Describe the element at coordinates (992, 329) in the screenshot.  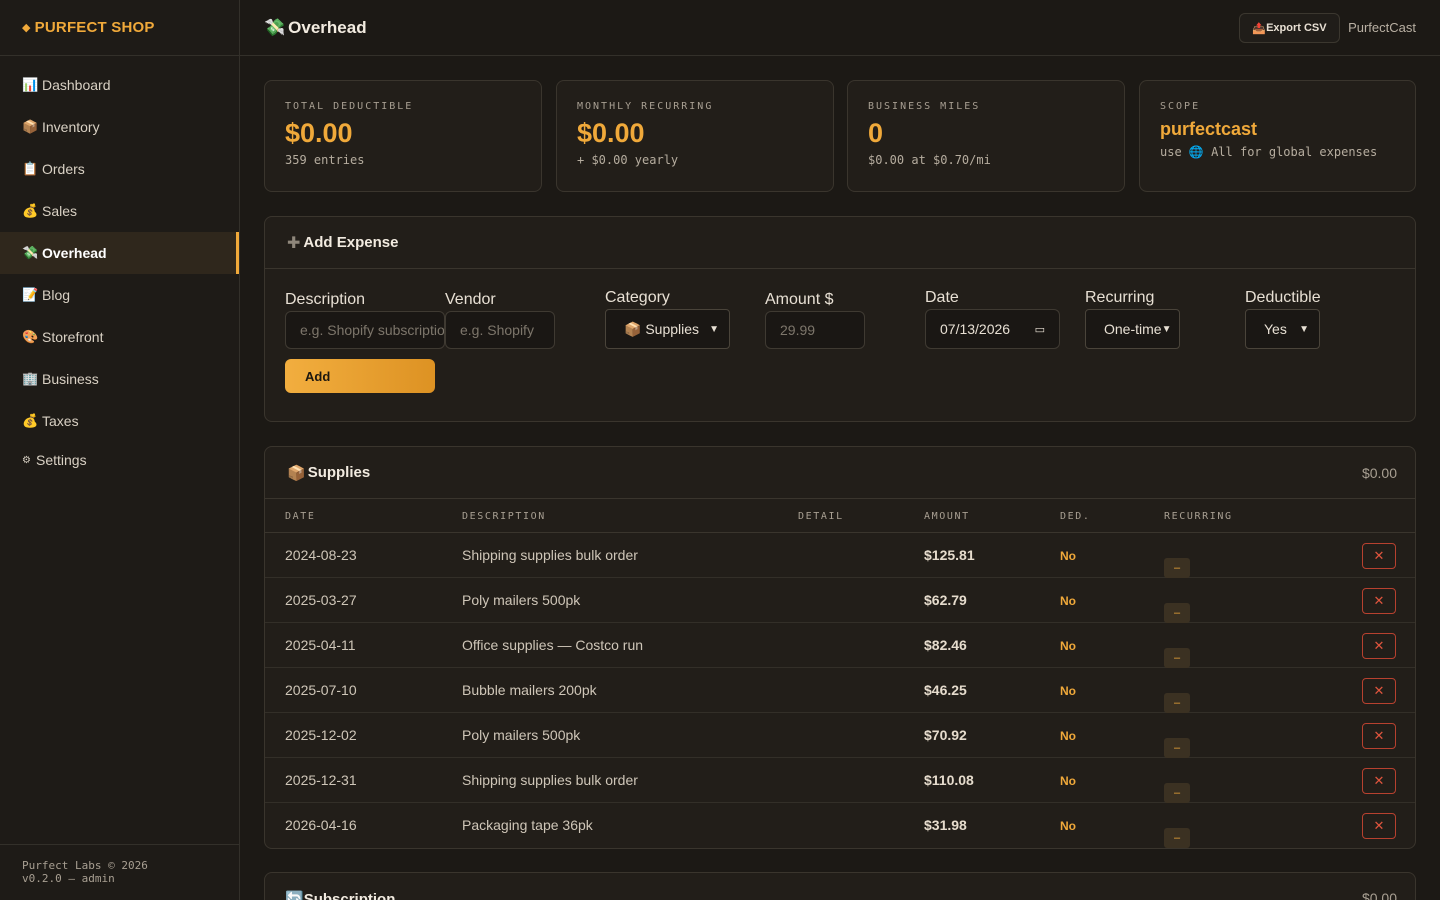
I see `date-input: 07/13/2026 ▭` at that location.